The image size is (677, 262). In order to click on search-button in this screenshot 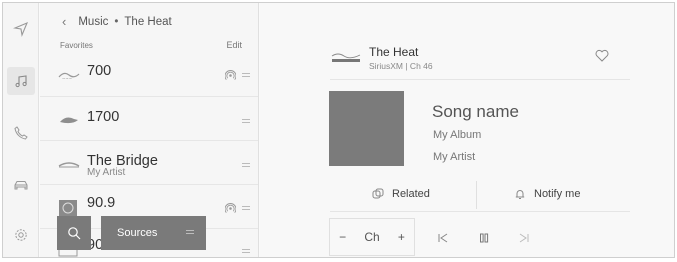, I will do `click(74, 233)`.